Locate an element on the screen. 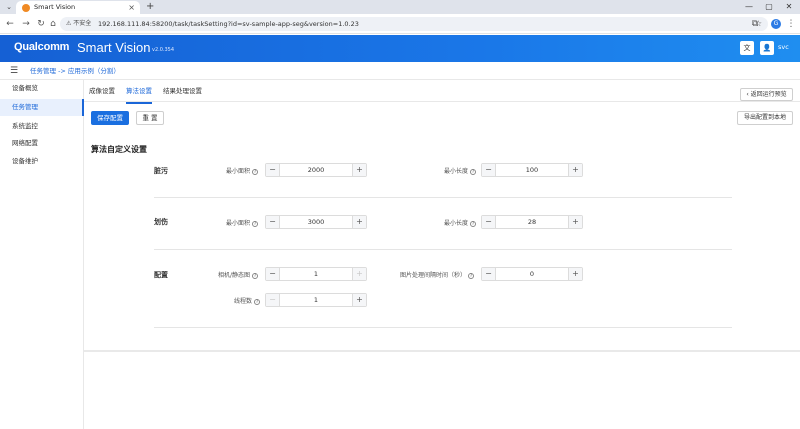  browser-menu-icon: ⋮ is located at coordinates (791, 24).